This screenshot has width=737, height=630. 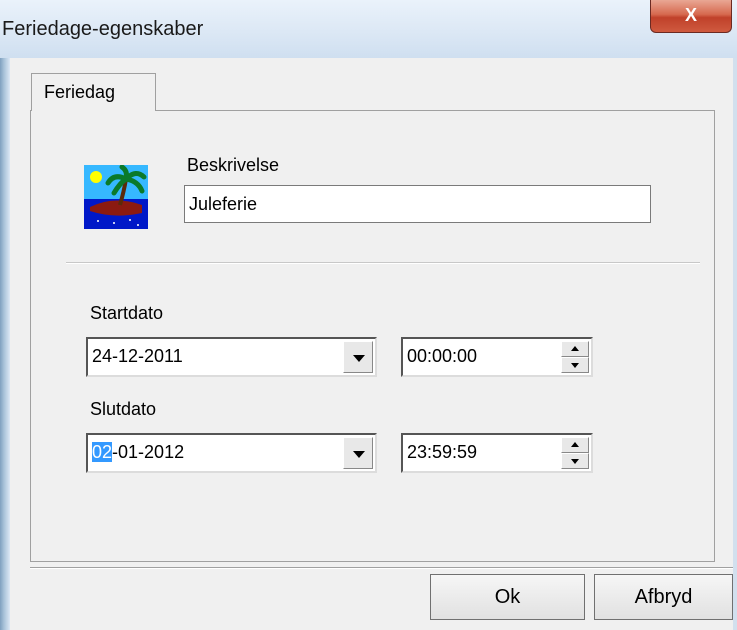 I want to click on start-time-spinner: 00:00:00, so click(x=497, y=357).